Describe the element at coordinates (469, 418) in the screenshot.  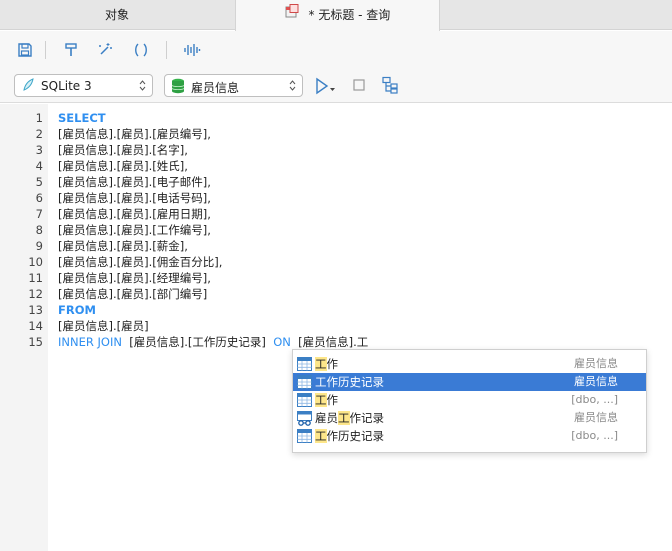
I see `autocomplete-item: 雇员工作记录 雇员信息` at that location.